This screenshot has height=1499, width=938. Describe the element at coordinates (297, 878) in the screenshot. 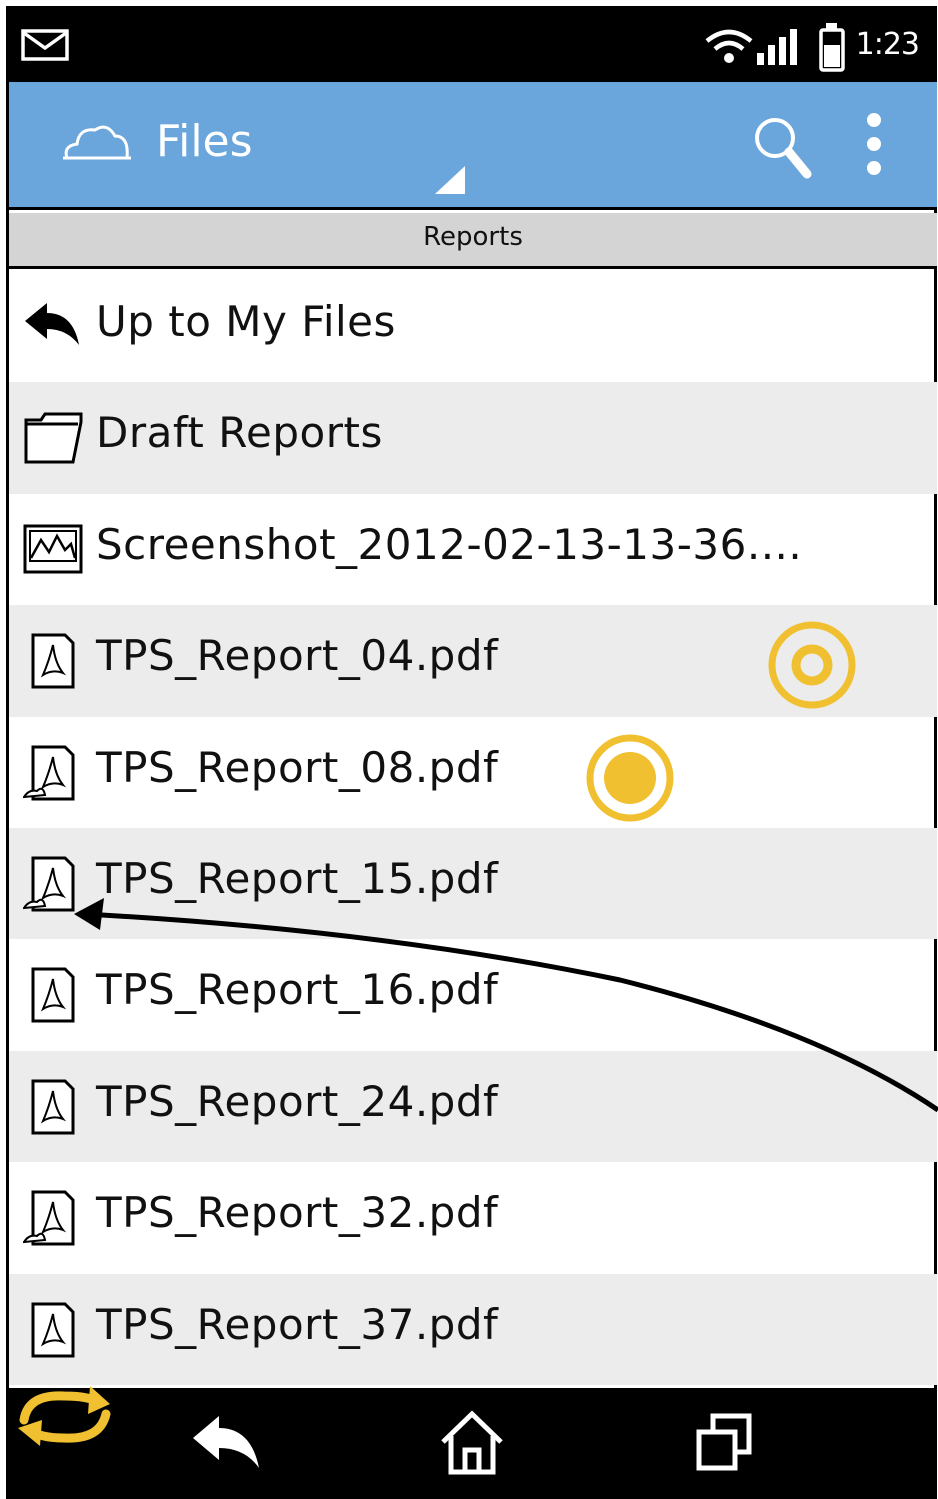

I see `list-item-label: TPS_Report_15.pdf` at that location.